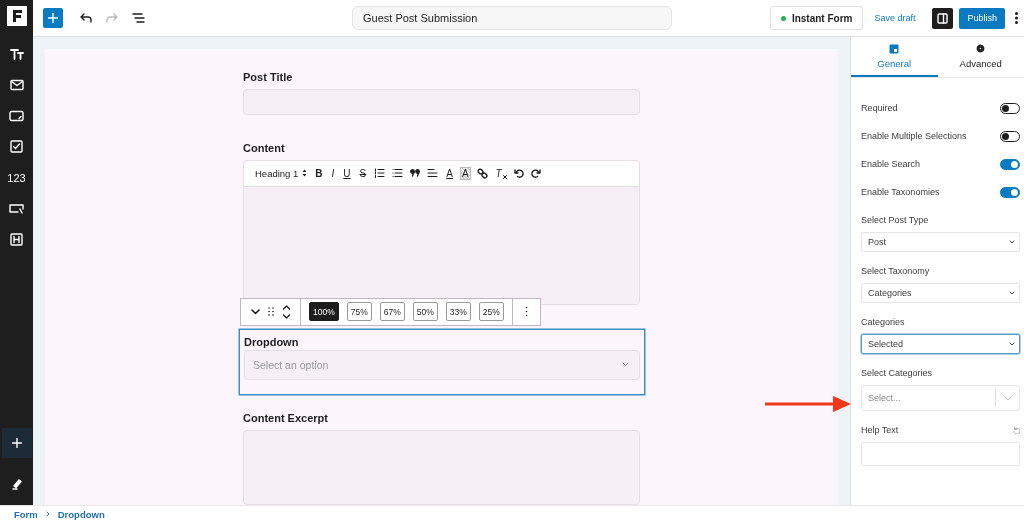  I want to click on chevron-right-icon, so click(47, 514).